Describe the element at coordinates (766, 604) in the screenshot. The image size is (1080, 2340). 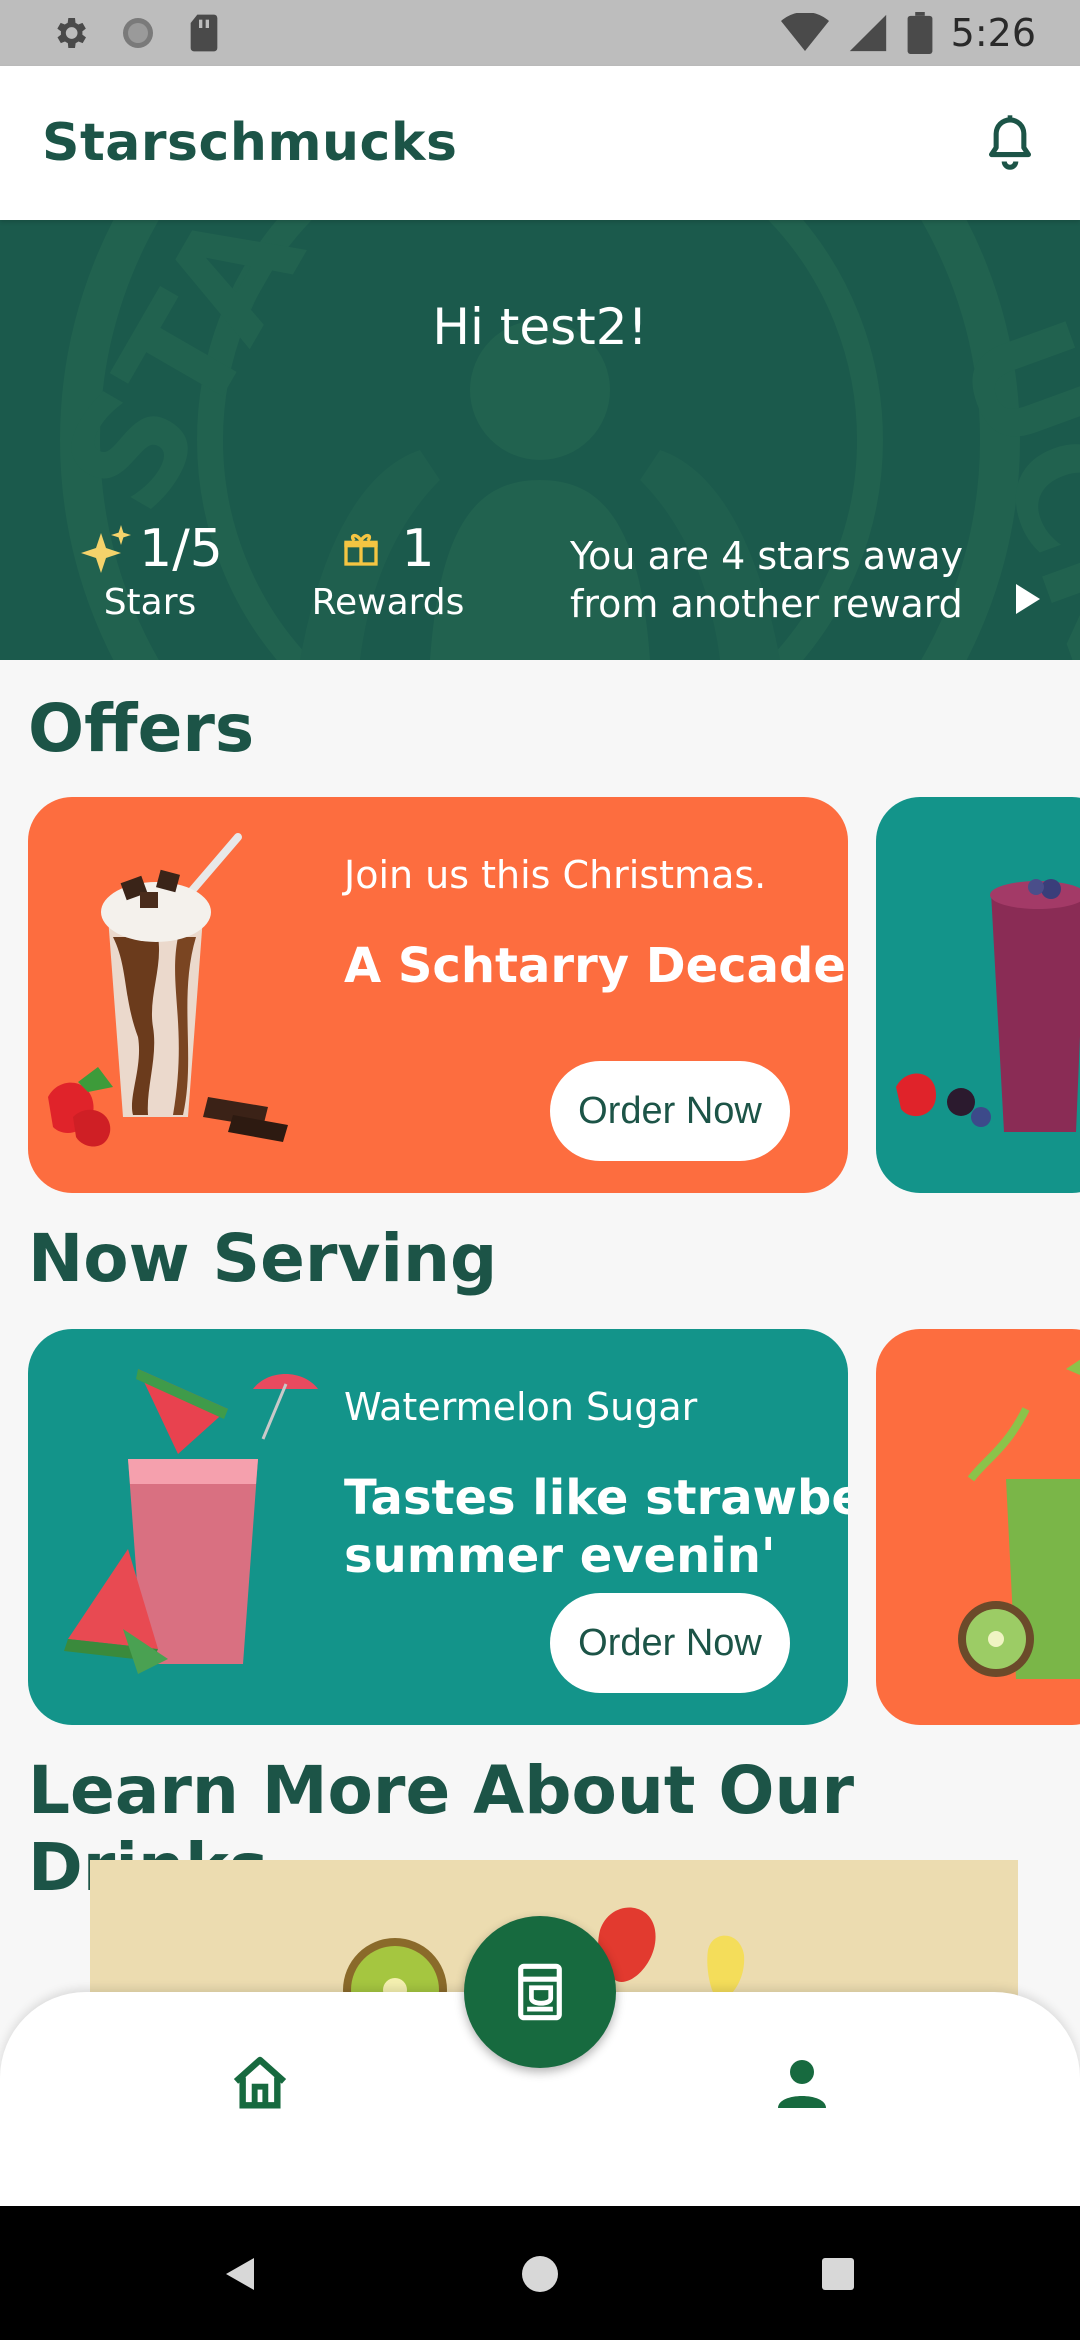
I see `reward-message-line-2: from another reward` at that location.